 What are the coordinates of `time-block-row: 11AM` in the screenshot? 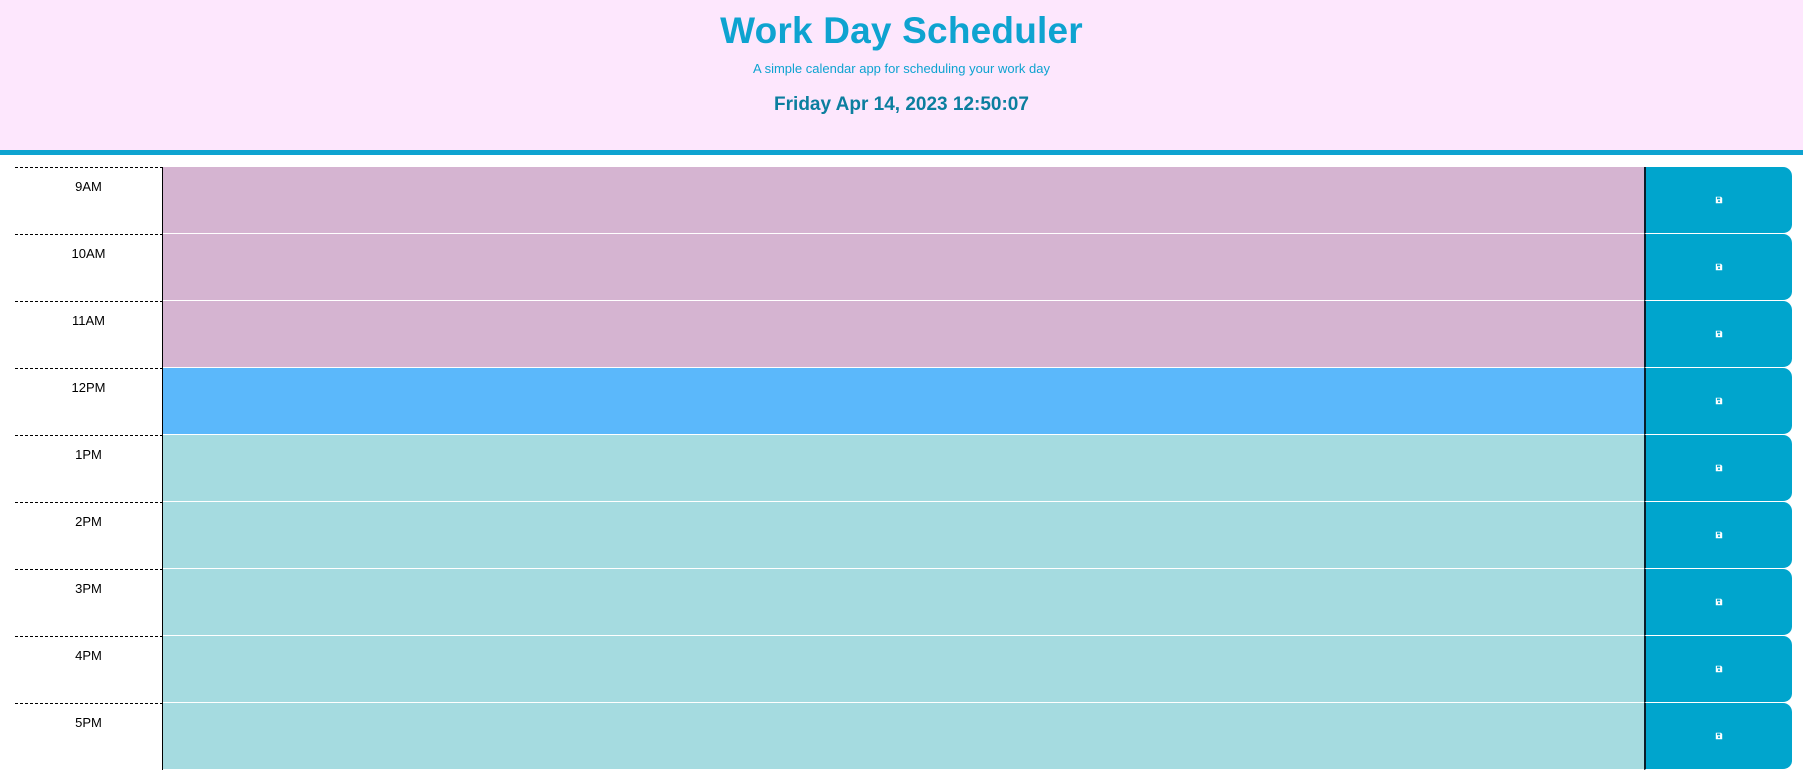 It's located at (904, 334).